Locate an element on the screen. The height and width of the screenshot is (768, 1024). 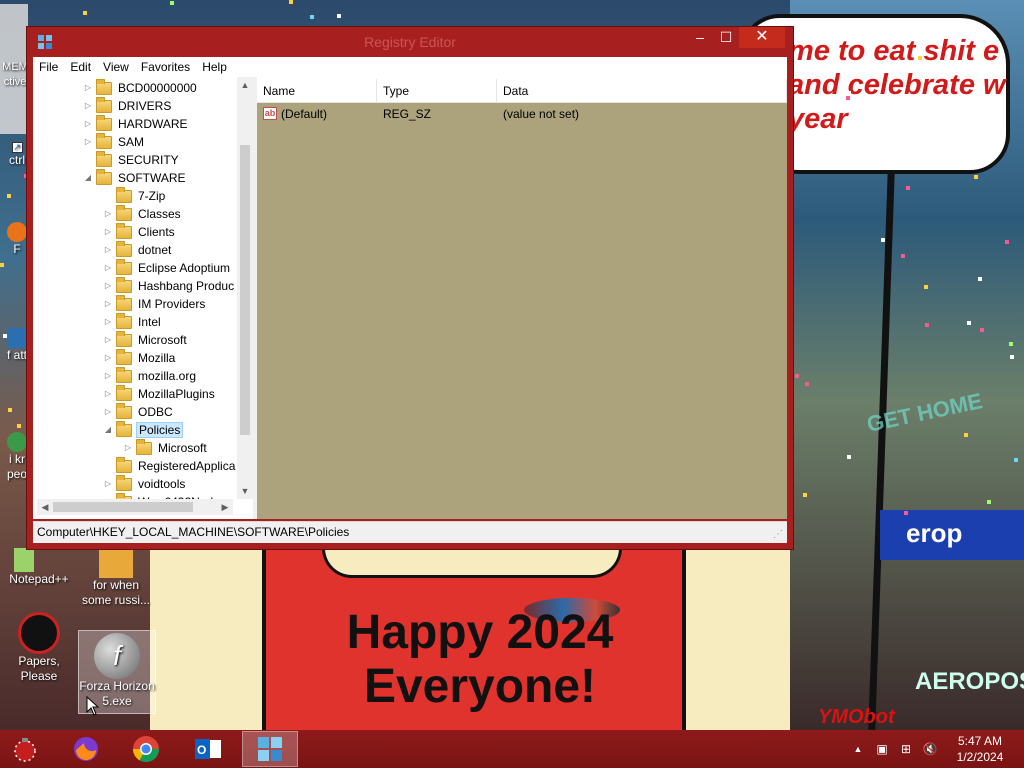
tree-node: ◢ SOFTWARE is located at coordinates (135, 177).